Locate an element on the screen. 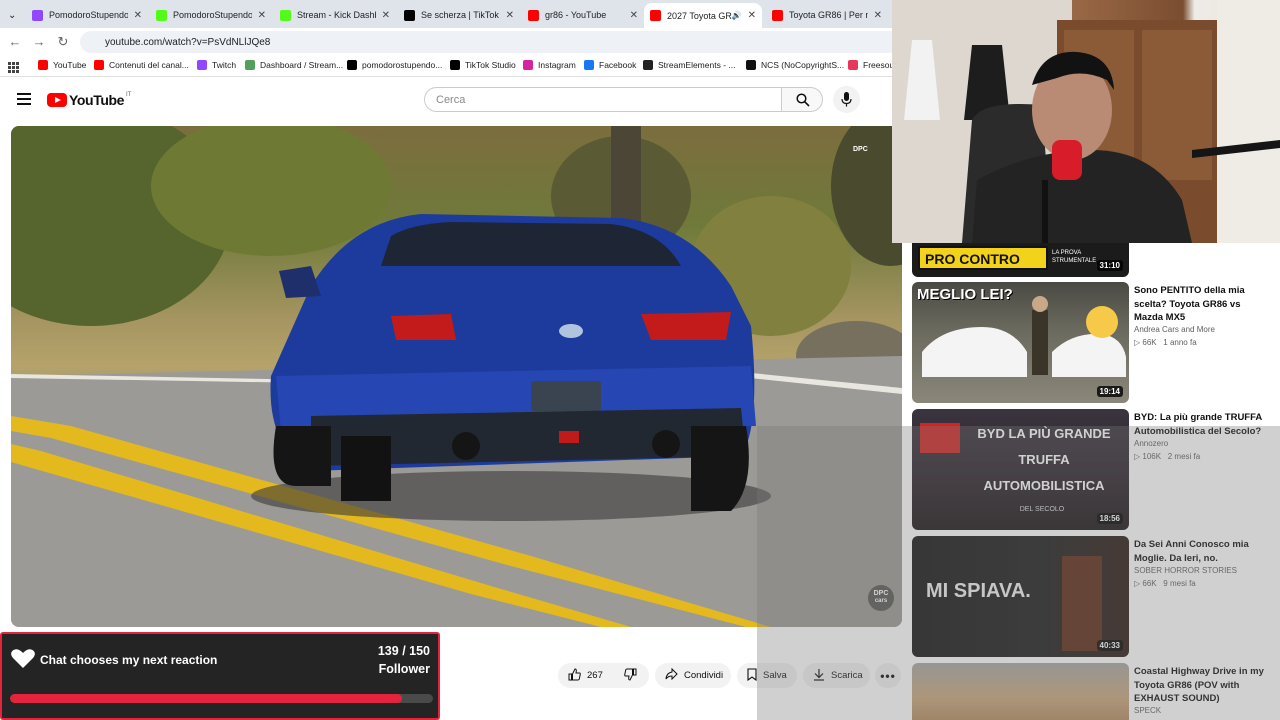 The image size is (1280, 720). tab-title: PomodoroStupendo is located at coordinates (88, 15).